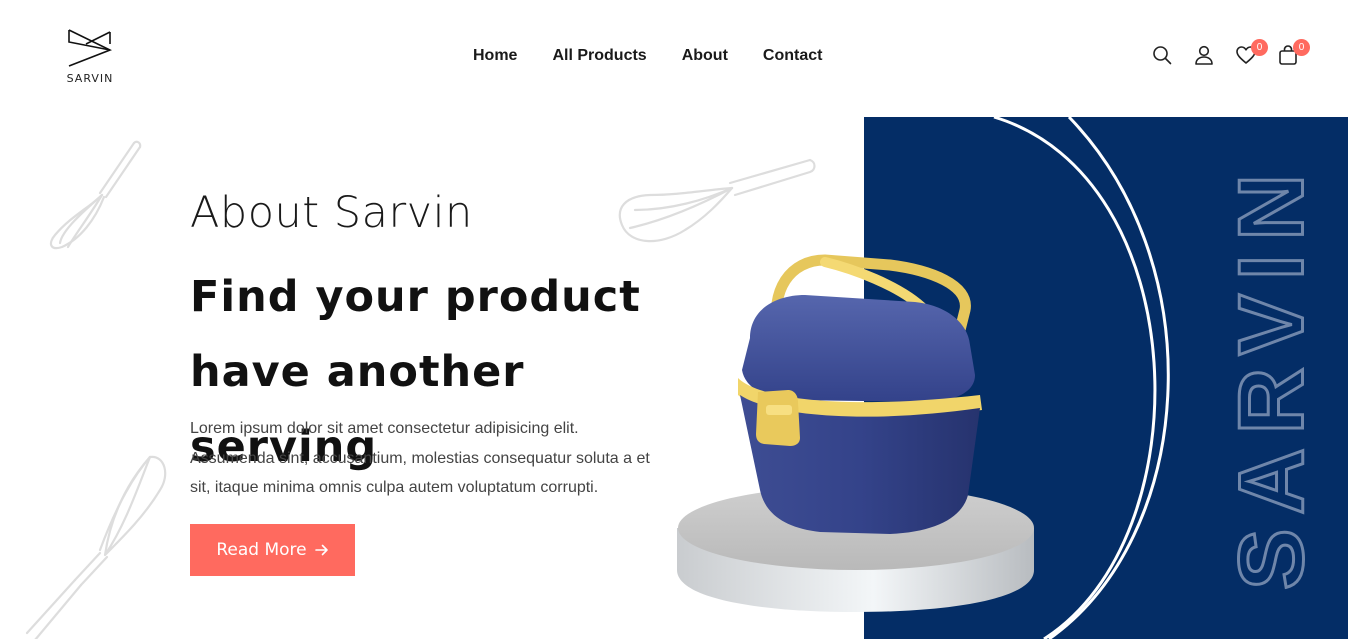 Image resolution: width=1348 pixels, height=639 pixels. What do you see at coordinates (321, 550) in the screenshot?
I see `arrow-right-icon` at bounding box center [321, 550].